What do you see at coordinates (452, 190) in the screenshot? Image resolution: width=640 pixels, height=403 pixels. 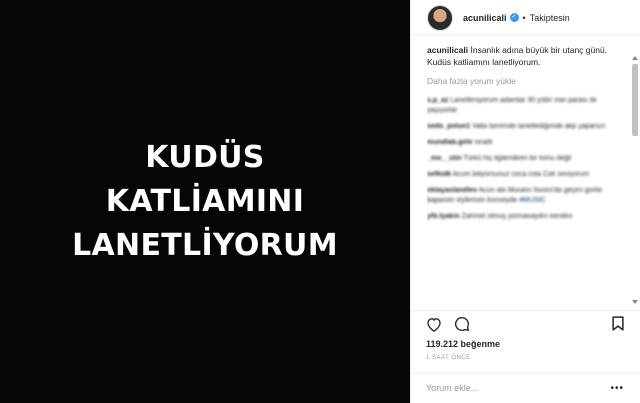 I see `comment-username: oktayaslandlev` at bounding box center [452, 190].